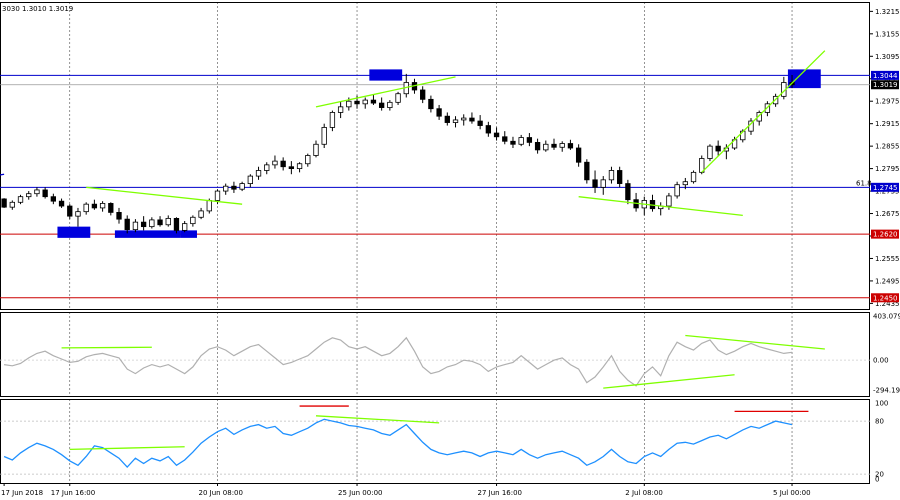 This screenshot has width=900, height=500. Describe the element at coordinates (887, 34) in the screenshot. I see `price-y-tick-label: 1.3155` at that location.